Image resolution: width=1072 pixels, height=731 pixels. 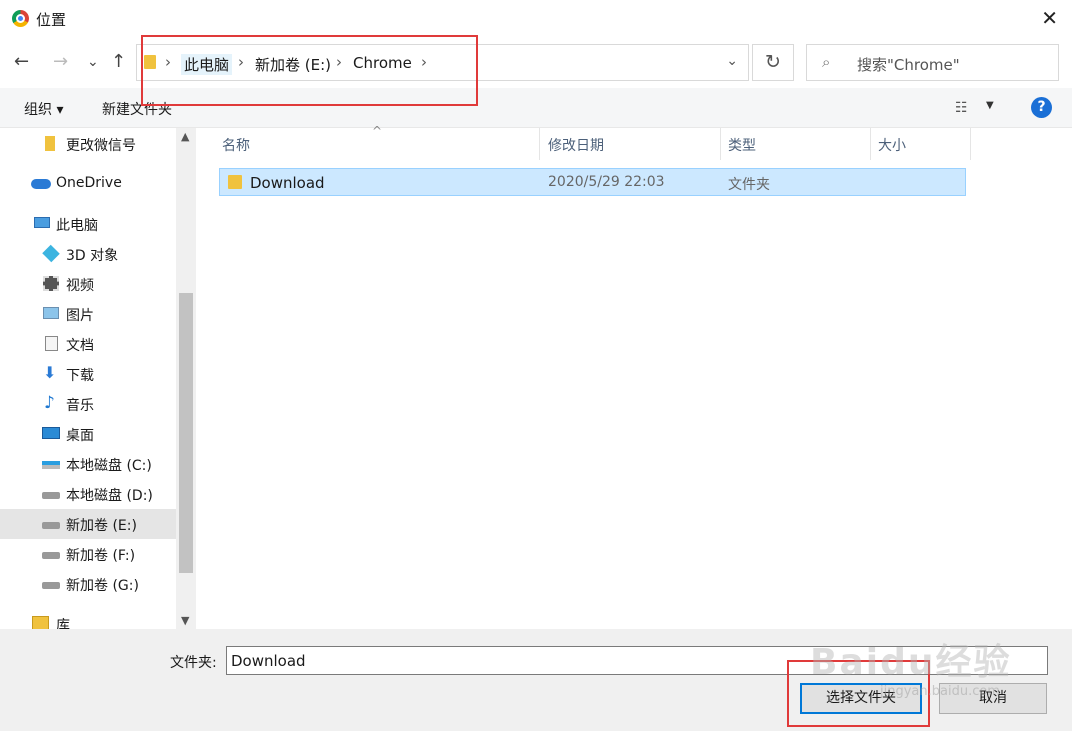 I want to click on sidebar-item-folder: 更改微信号, so click(x=88, y=144).